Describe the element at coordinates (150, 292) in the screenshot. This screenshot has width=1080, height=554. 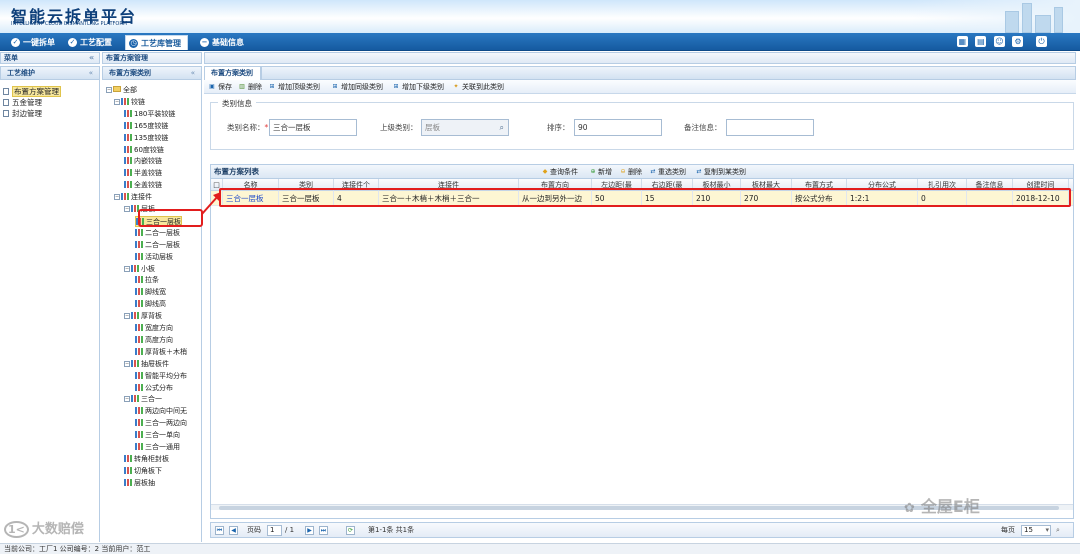
I see `tree-leaf: 脚线宽` at that location.